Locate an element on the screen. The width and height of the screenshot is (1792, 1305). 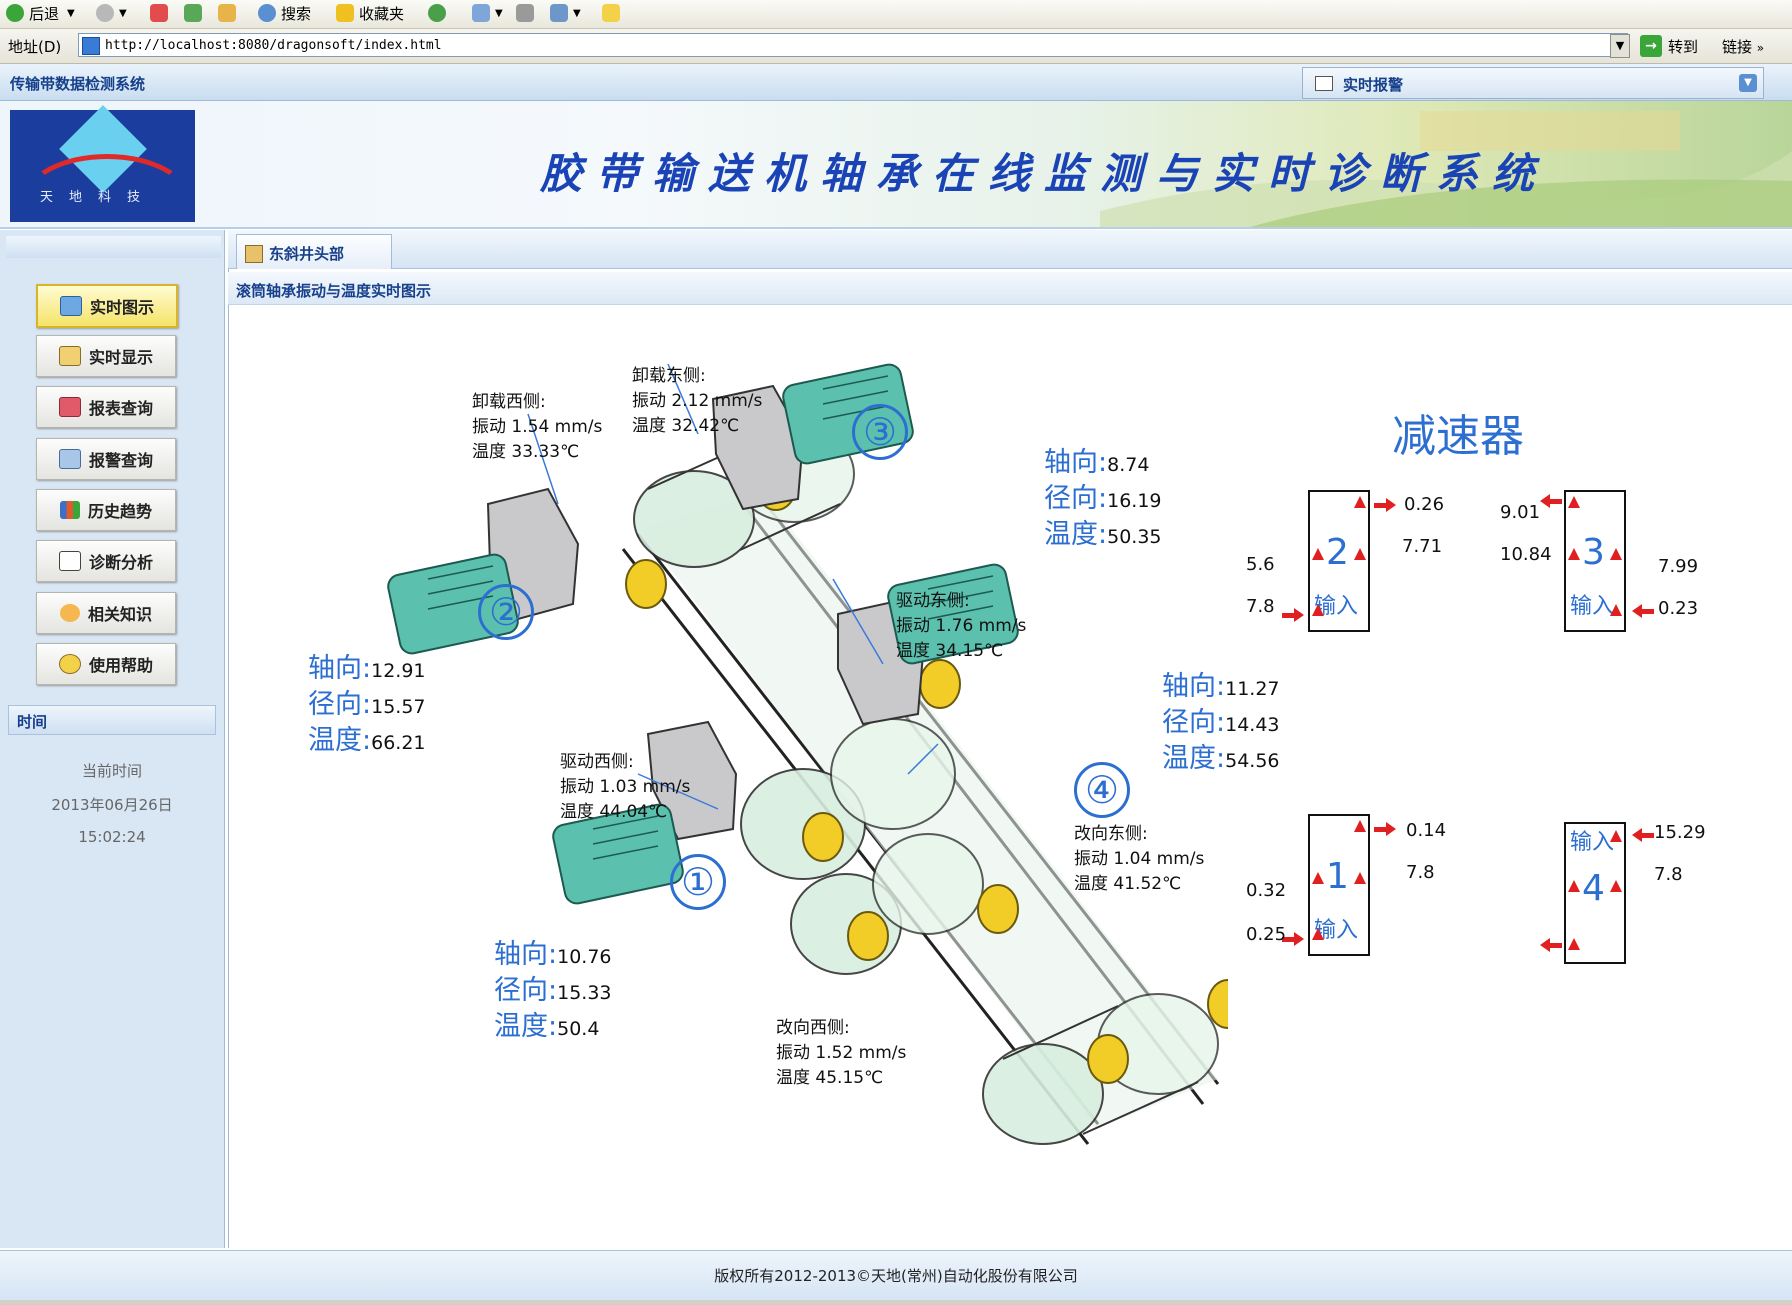
refresh-button is located at coordinates (195, 13).